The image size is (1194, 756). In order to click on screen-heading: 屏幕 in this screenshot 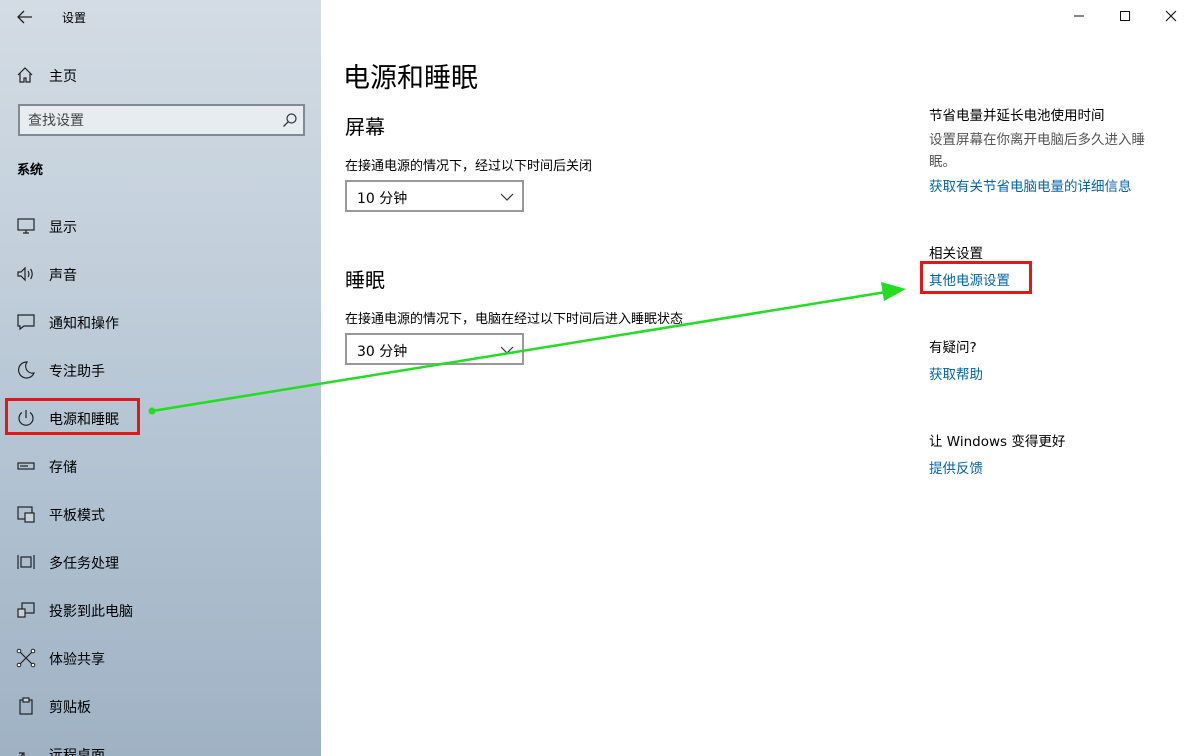, I will do `click(365, 127)`.